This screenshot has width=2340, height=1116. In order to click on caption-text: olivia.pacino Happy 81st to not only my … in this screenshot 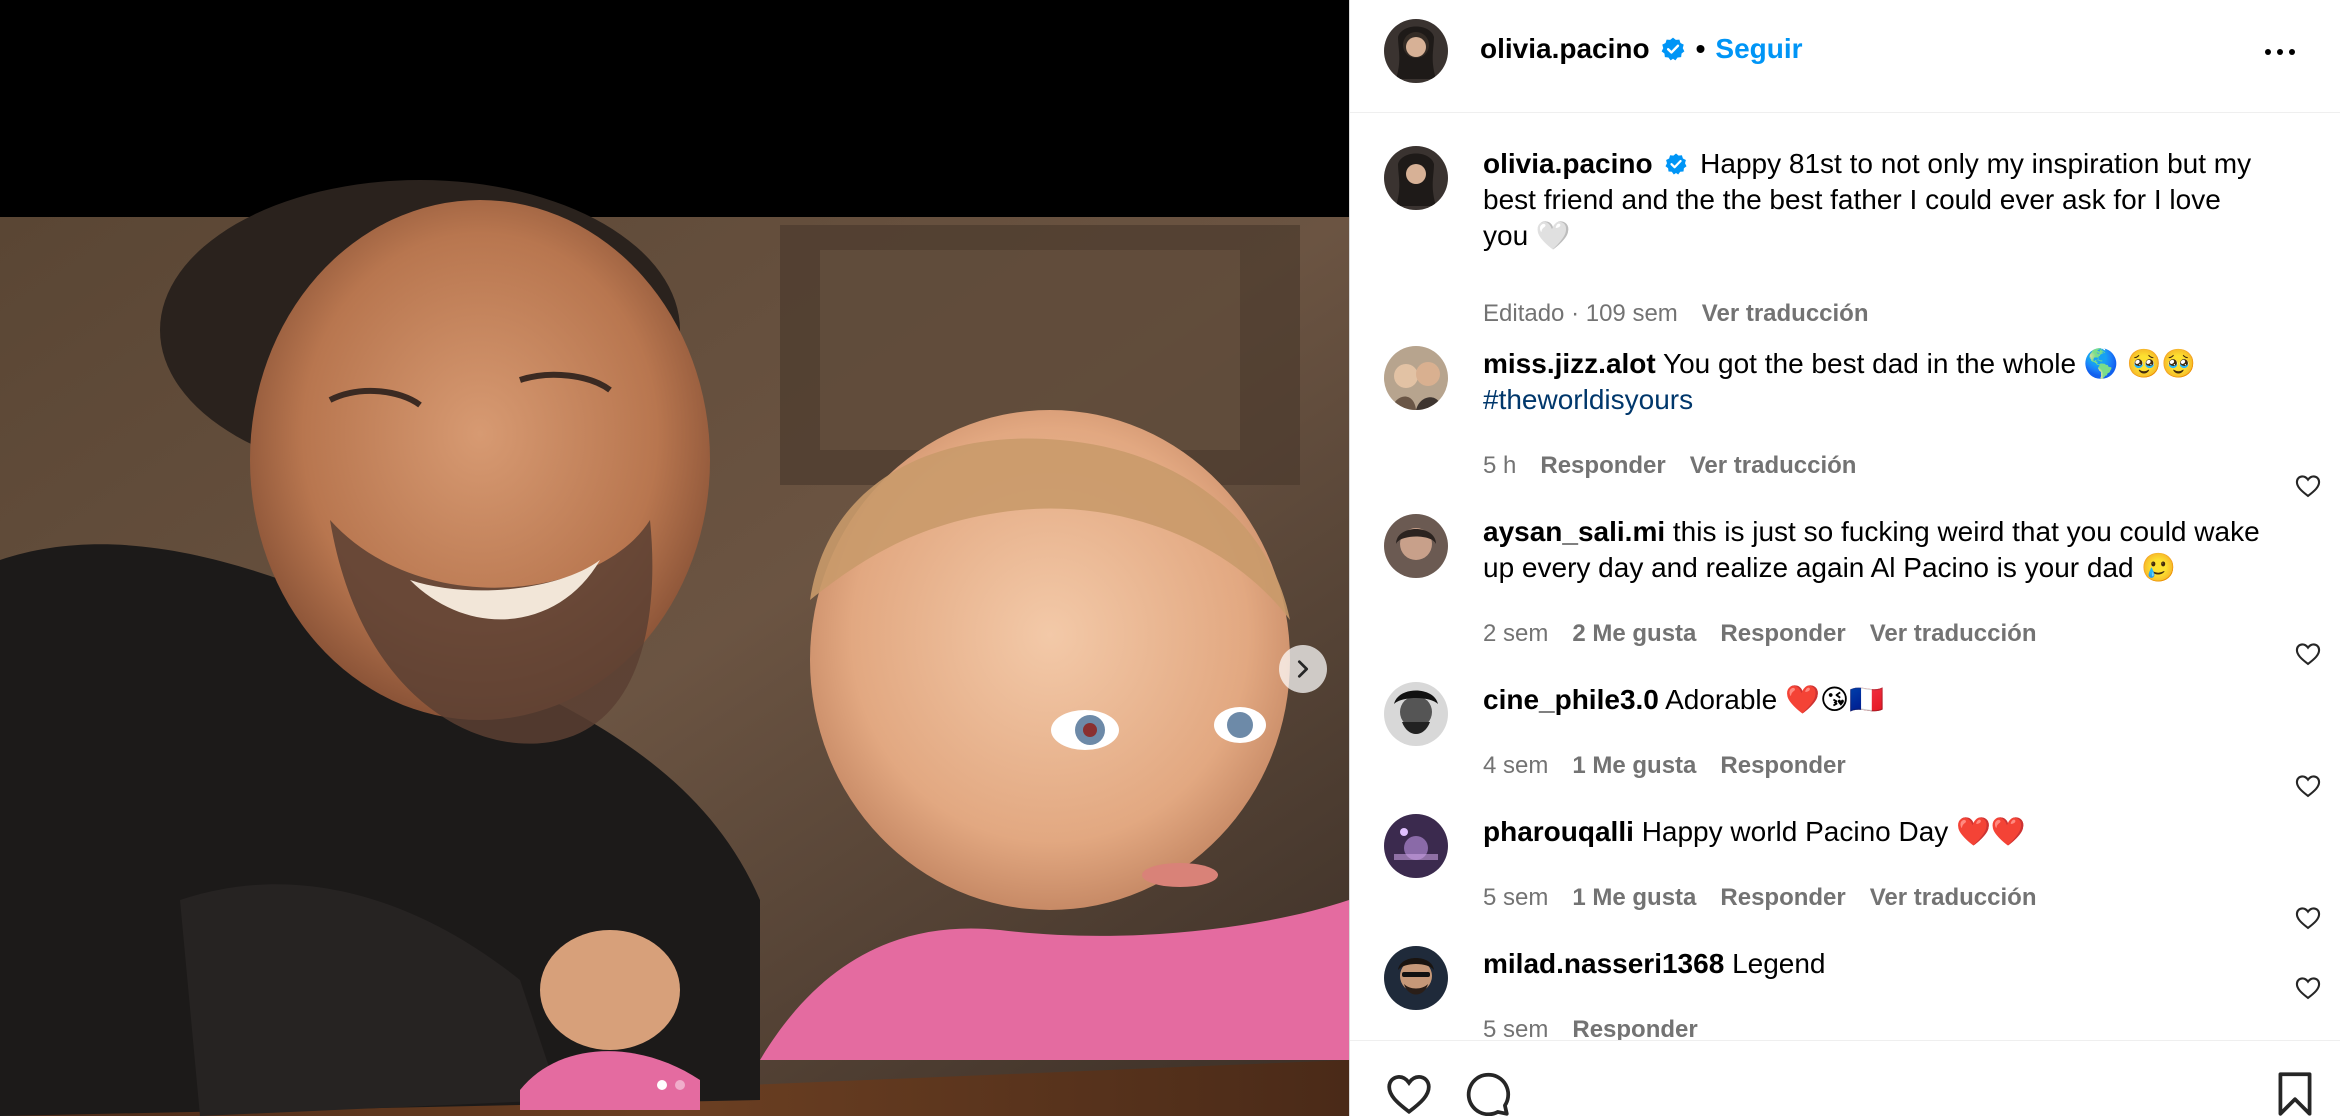, I will do `click(1878, 200)`.